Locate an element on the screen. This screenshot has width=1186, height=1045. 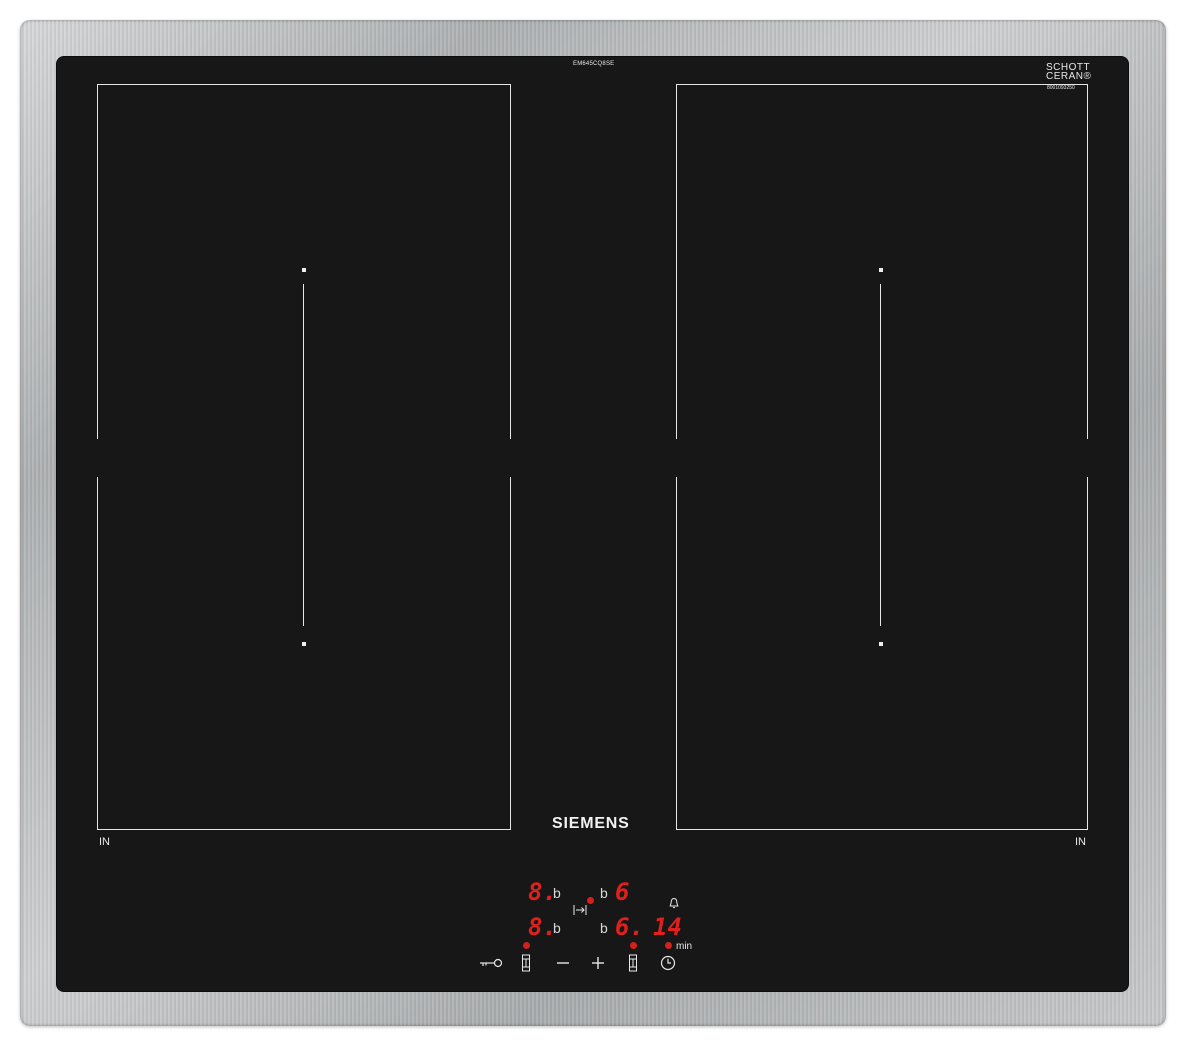
front-left-booster-indicator: b is located at coordinates (557, 928).